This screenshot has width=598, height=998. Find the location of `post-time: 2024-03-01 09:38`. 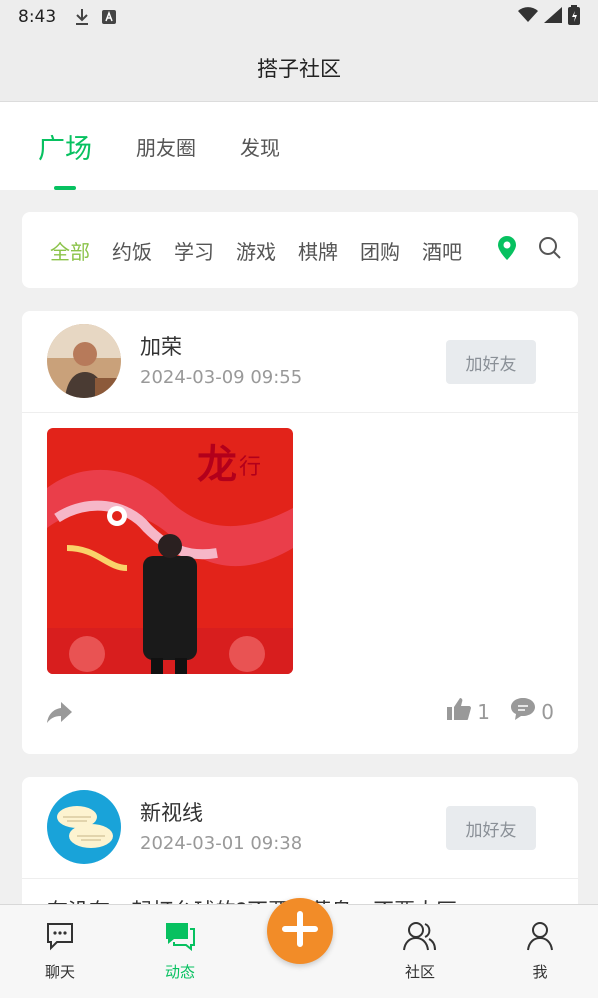

post-time: 2024-03-01 09:38 is located at coordinates (221, 843).